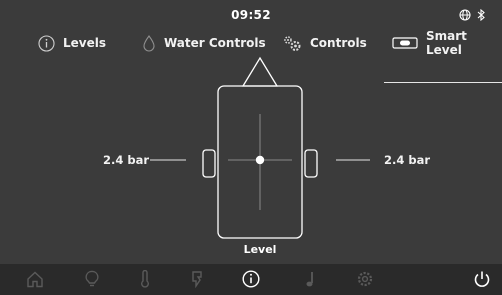 The height and width of the screenshot is (295, 502). What do you see at coordinates (407, 160) in the screenshot?
I see `right-pressure-reading: 2.4 bar` at bounding box center [407, 160].